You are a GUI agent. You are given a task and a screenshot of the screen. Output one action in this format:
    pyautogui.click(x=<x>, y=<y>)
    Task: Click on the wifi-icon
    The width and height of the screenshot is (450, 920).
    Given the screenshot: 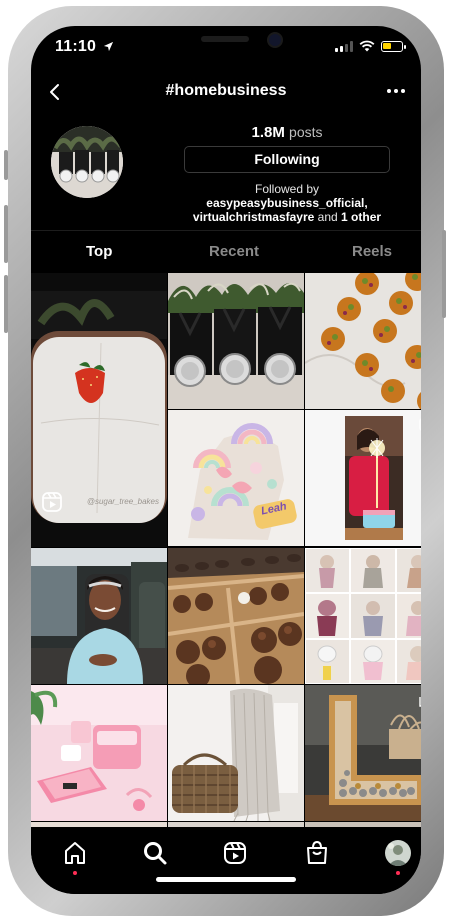 What is the action you would take?
    pyautogui.click(x=367, y=46)
    